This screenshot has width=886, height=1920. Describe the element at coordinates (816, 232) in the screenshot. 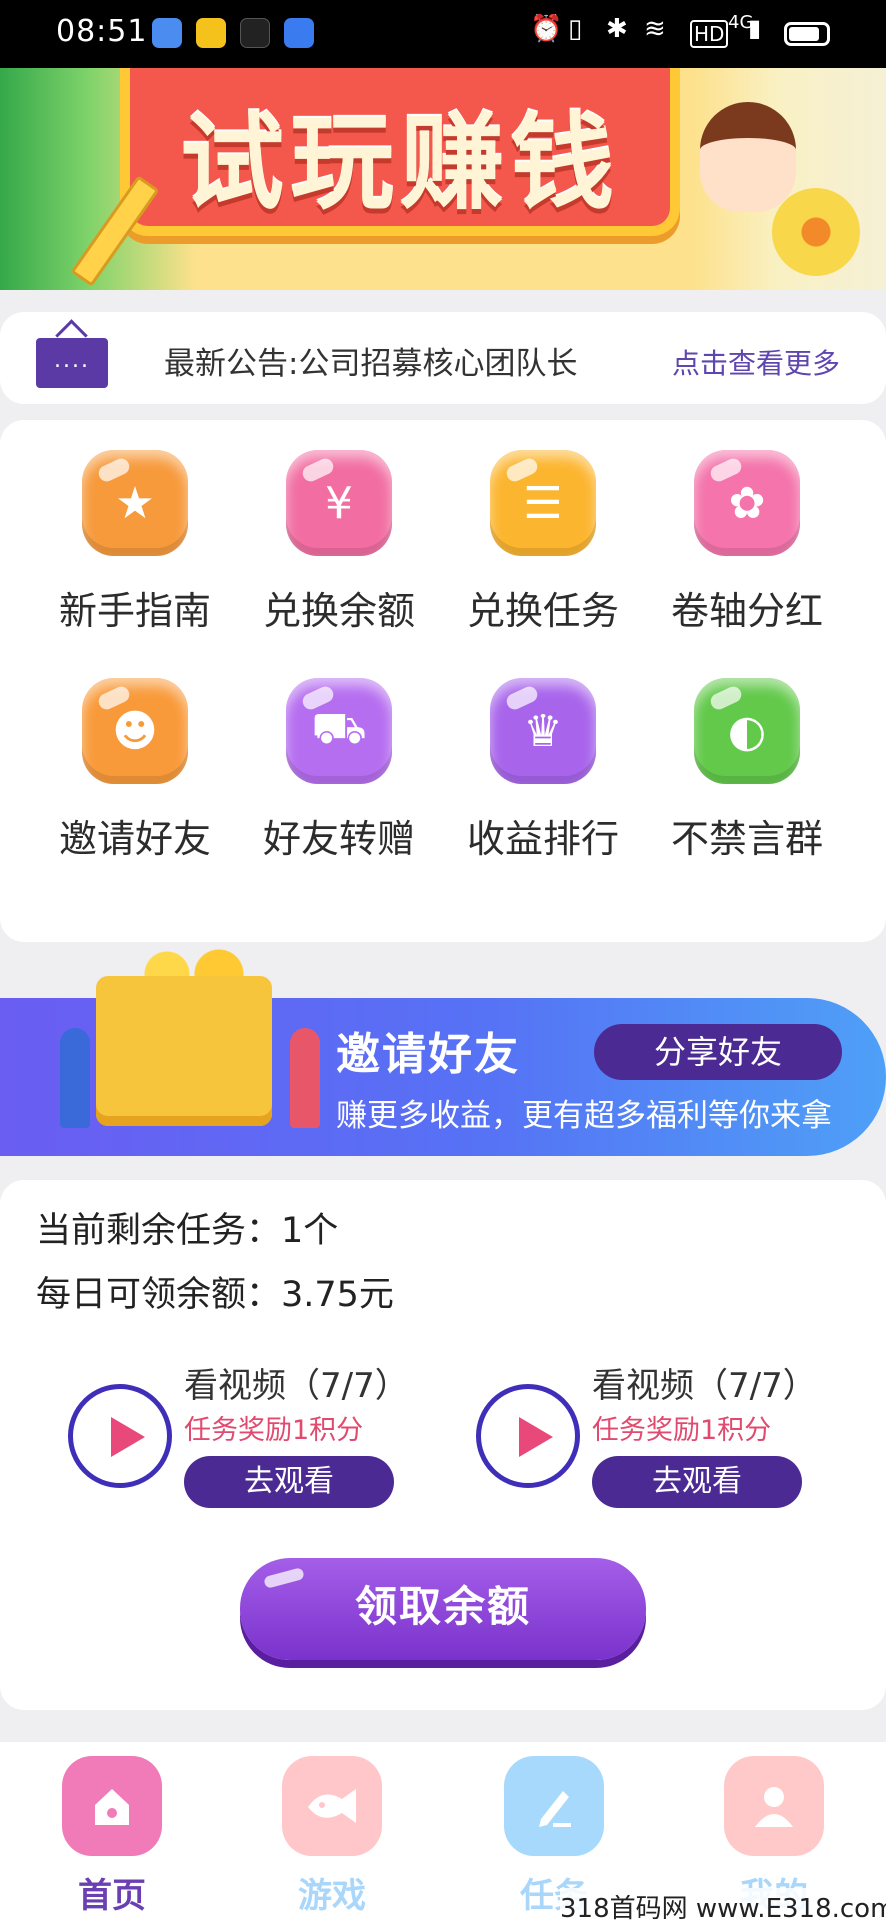

I see `propeller-illustration` at that location.